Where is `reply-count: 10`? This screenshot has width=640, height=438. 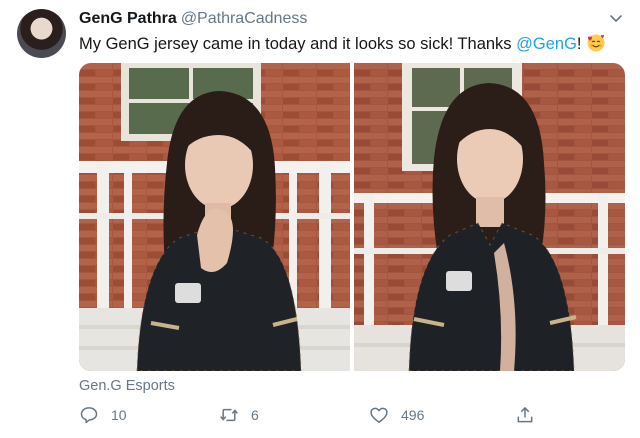 reply-count: 10 is located at coordinates (119, 415).